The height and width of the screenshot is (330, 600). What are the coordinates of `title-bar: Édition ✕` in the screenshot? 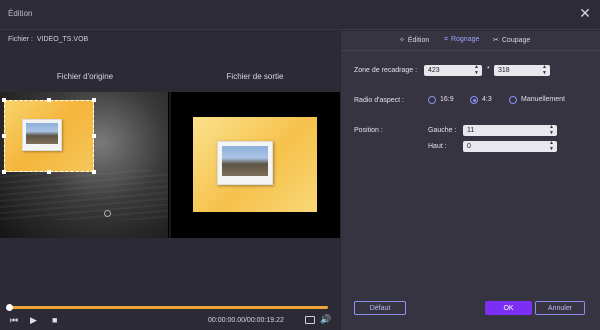 It's located at (300, 15).